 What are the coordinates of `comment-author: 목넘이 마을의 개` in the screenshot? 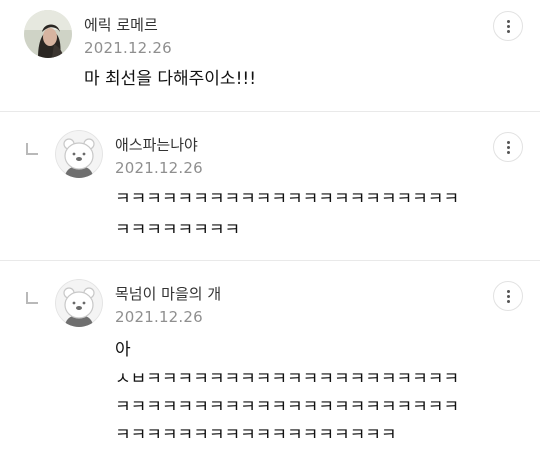 It's located at (168, 294).